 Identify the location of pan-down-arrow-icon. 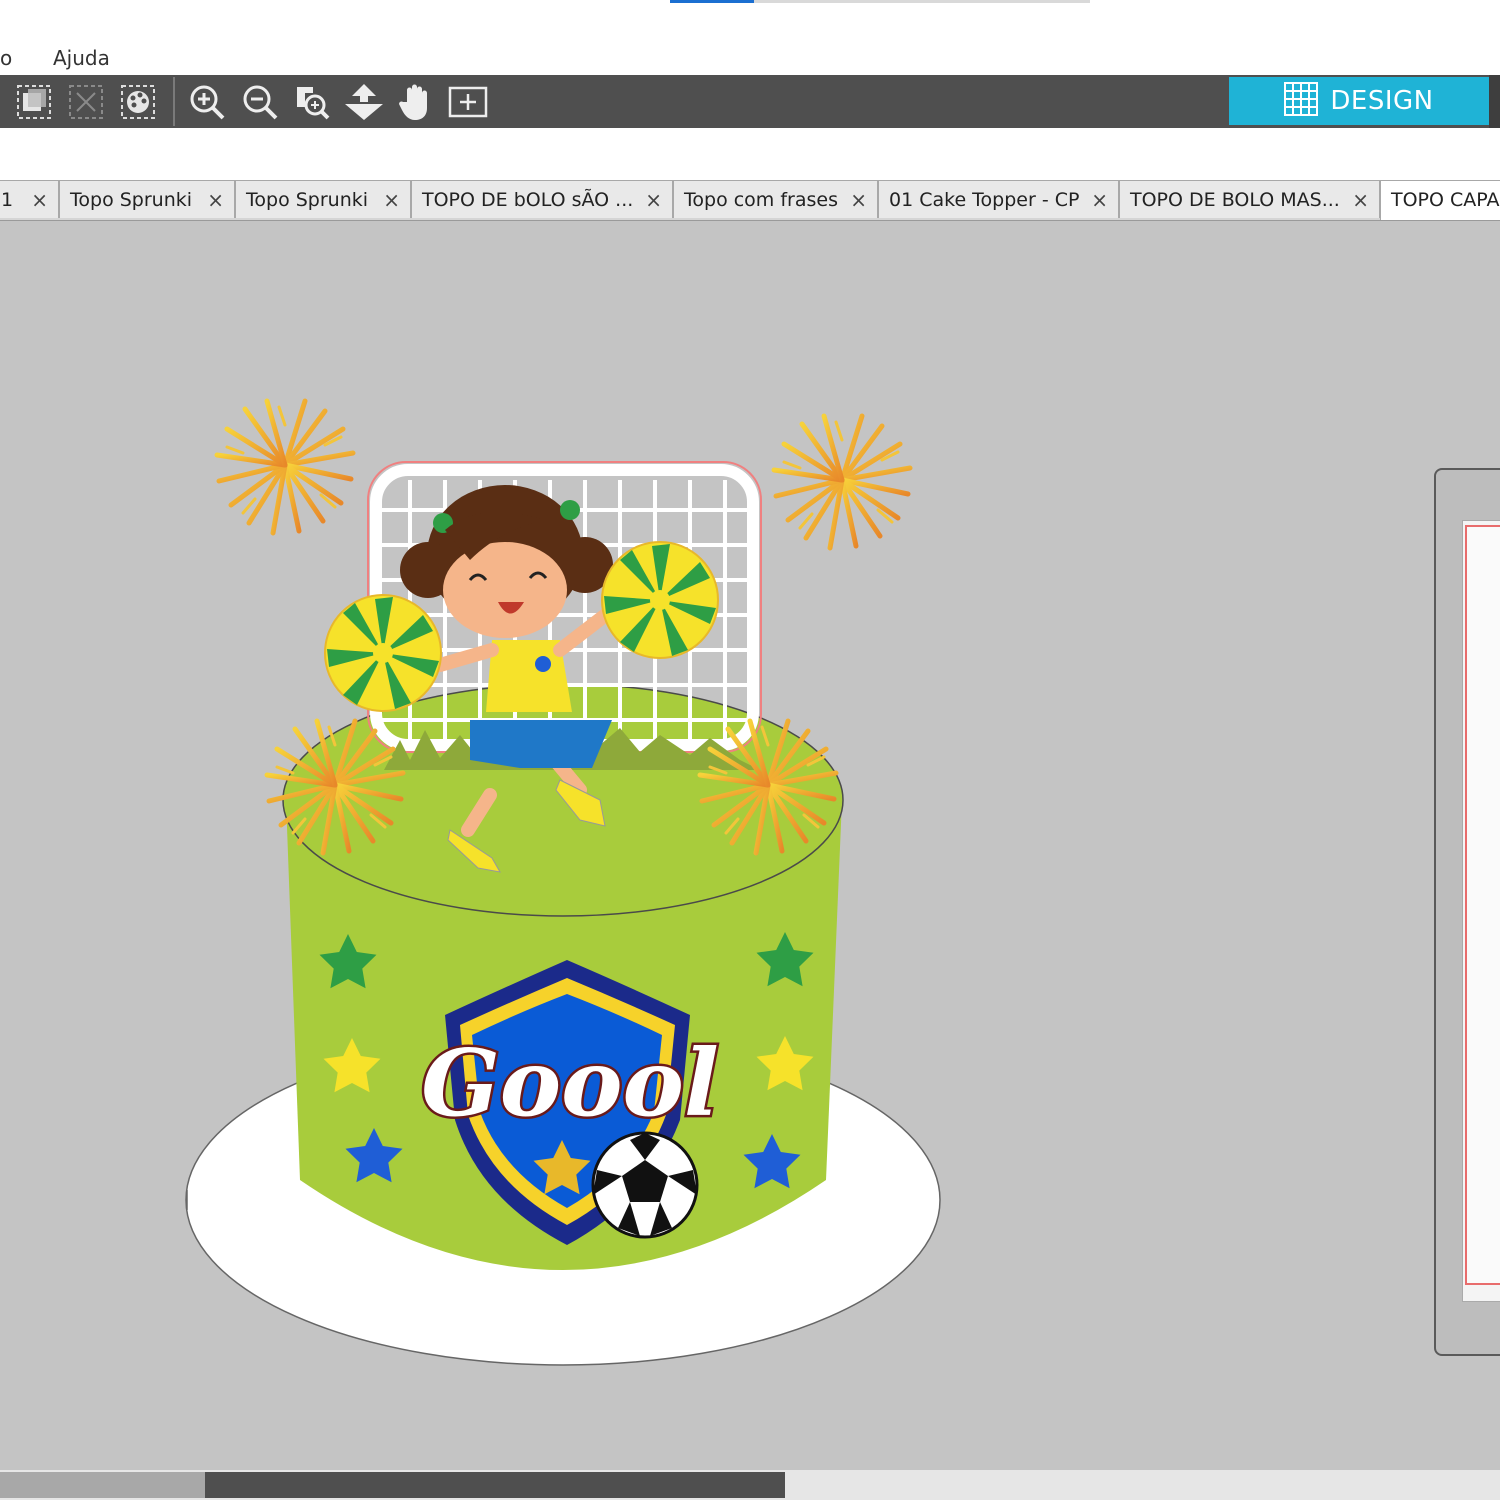
(364, 102).